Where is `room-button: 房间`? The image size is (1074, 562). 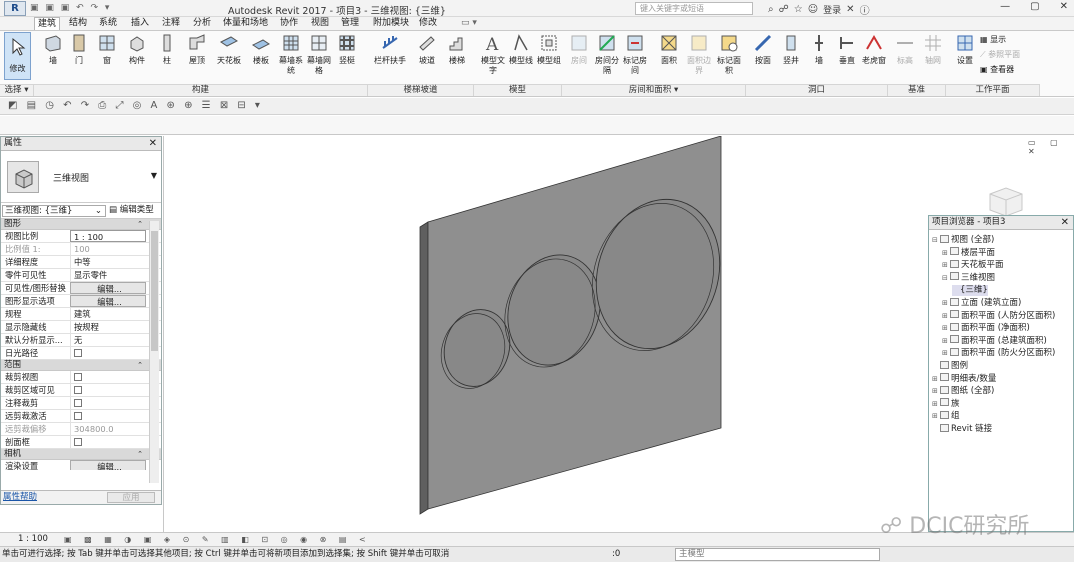 room-button: 房间 is located at coordinates (579, 57).